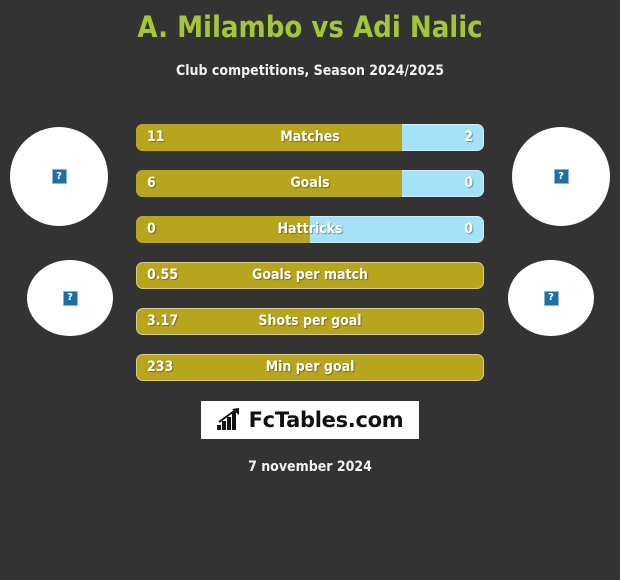 The width and height of the screenshot is (620, 580). Describe the element at coordinates (227, 419) in the screenshot. I see `bar-chart-arrow-icon` at that location.